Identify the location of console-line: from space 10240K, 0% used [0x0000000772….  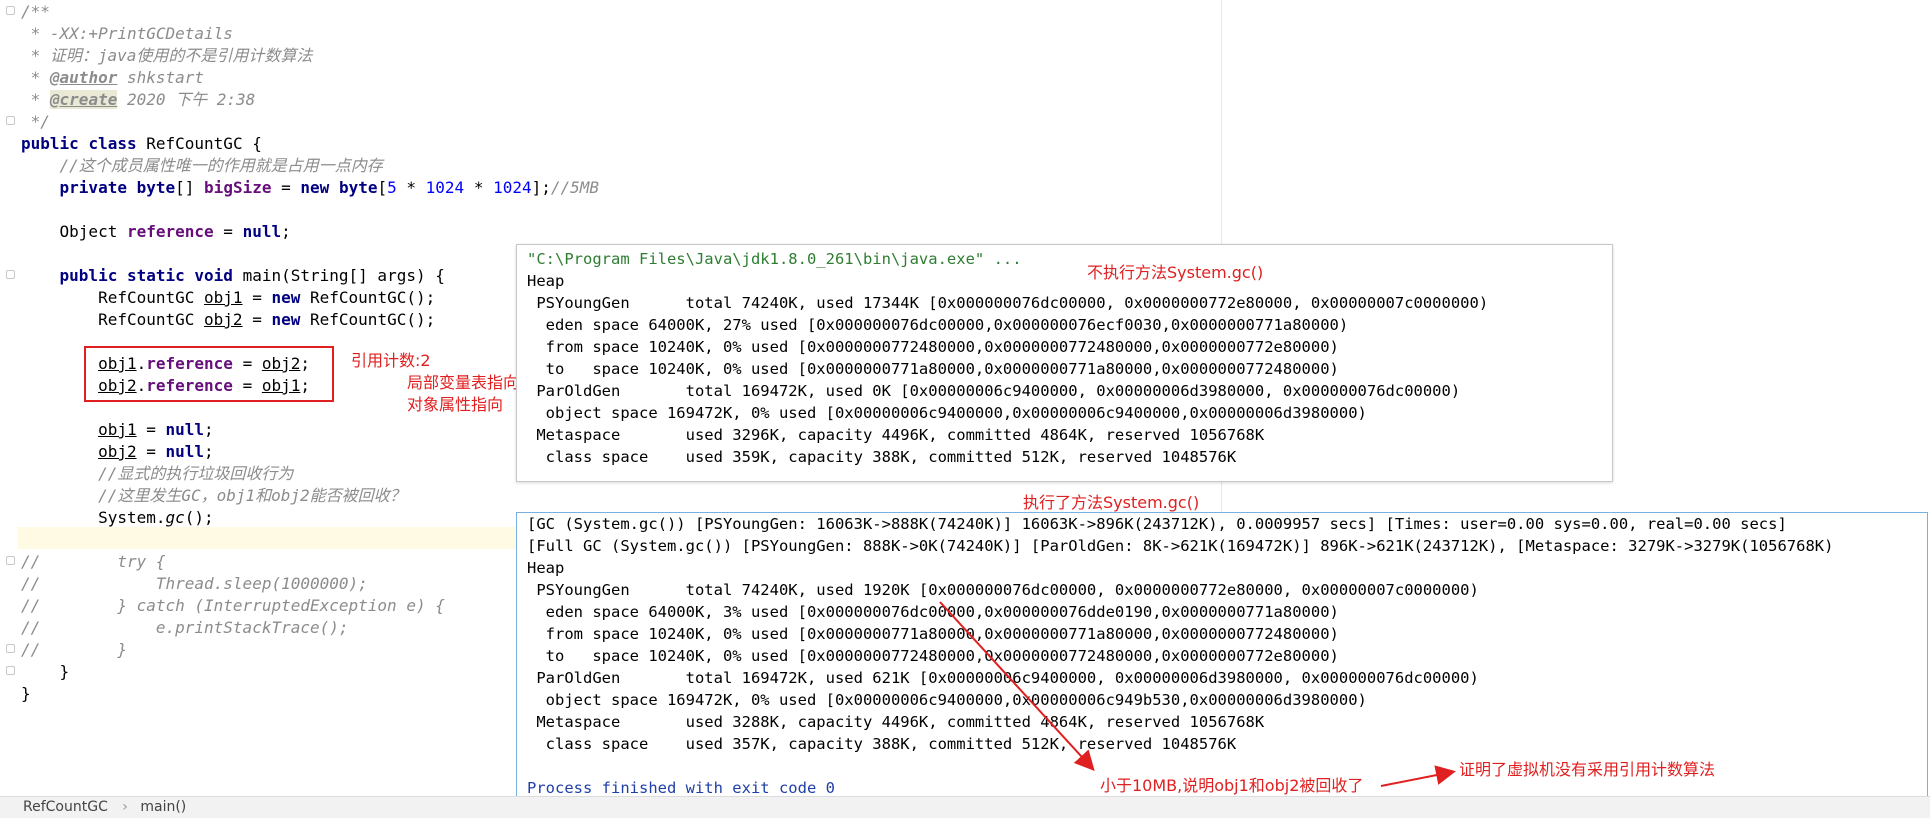
(933, 347).